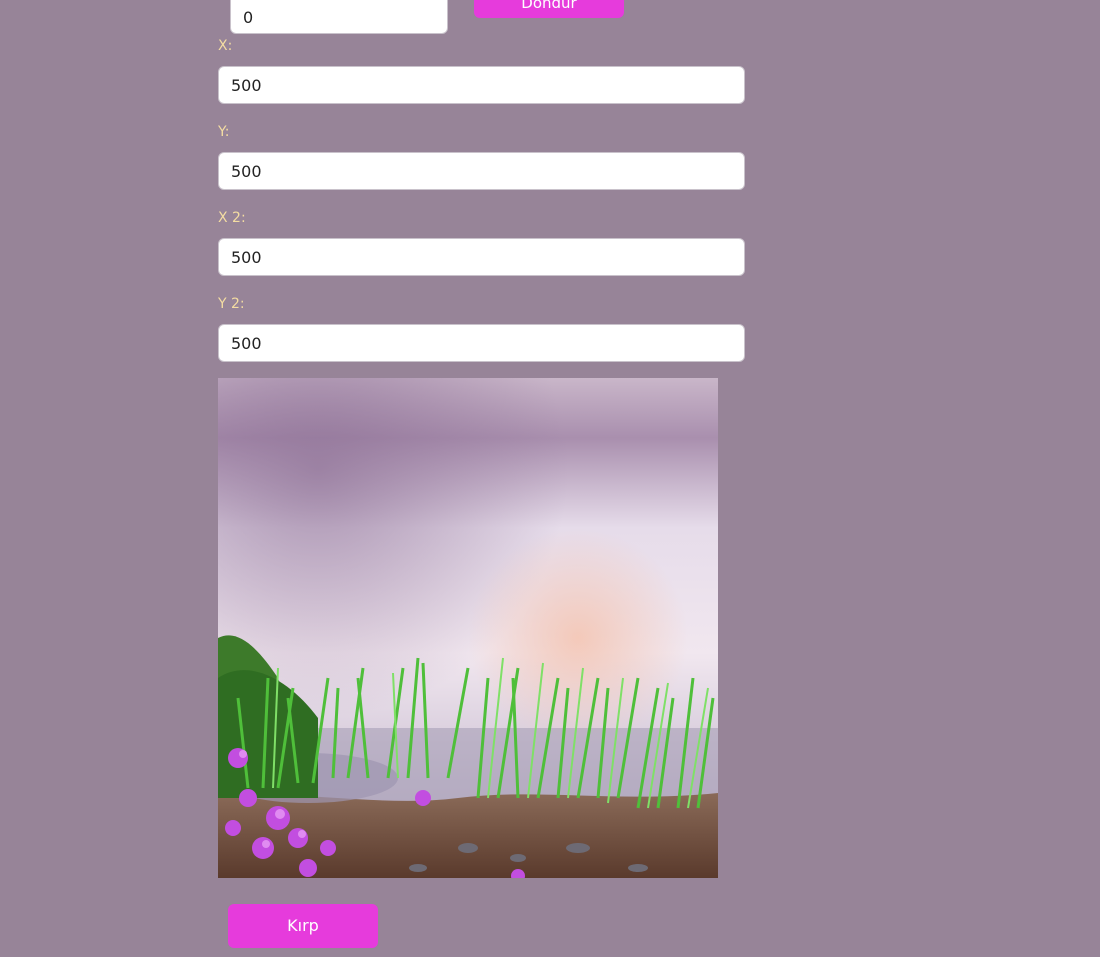 The image size is (1100, 957). Describe the element at coordinates (225, 46) in the screenshot. I see `x-label: X:` at that location.